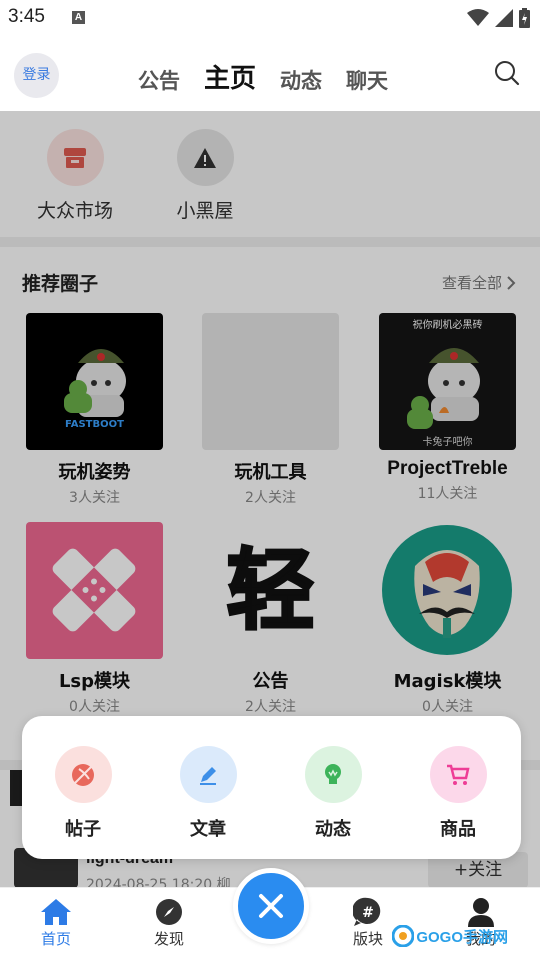  What do you see at coordinates (481, 912) in the screenshot?
I see `user-icon` at bounding box center [481, 912].